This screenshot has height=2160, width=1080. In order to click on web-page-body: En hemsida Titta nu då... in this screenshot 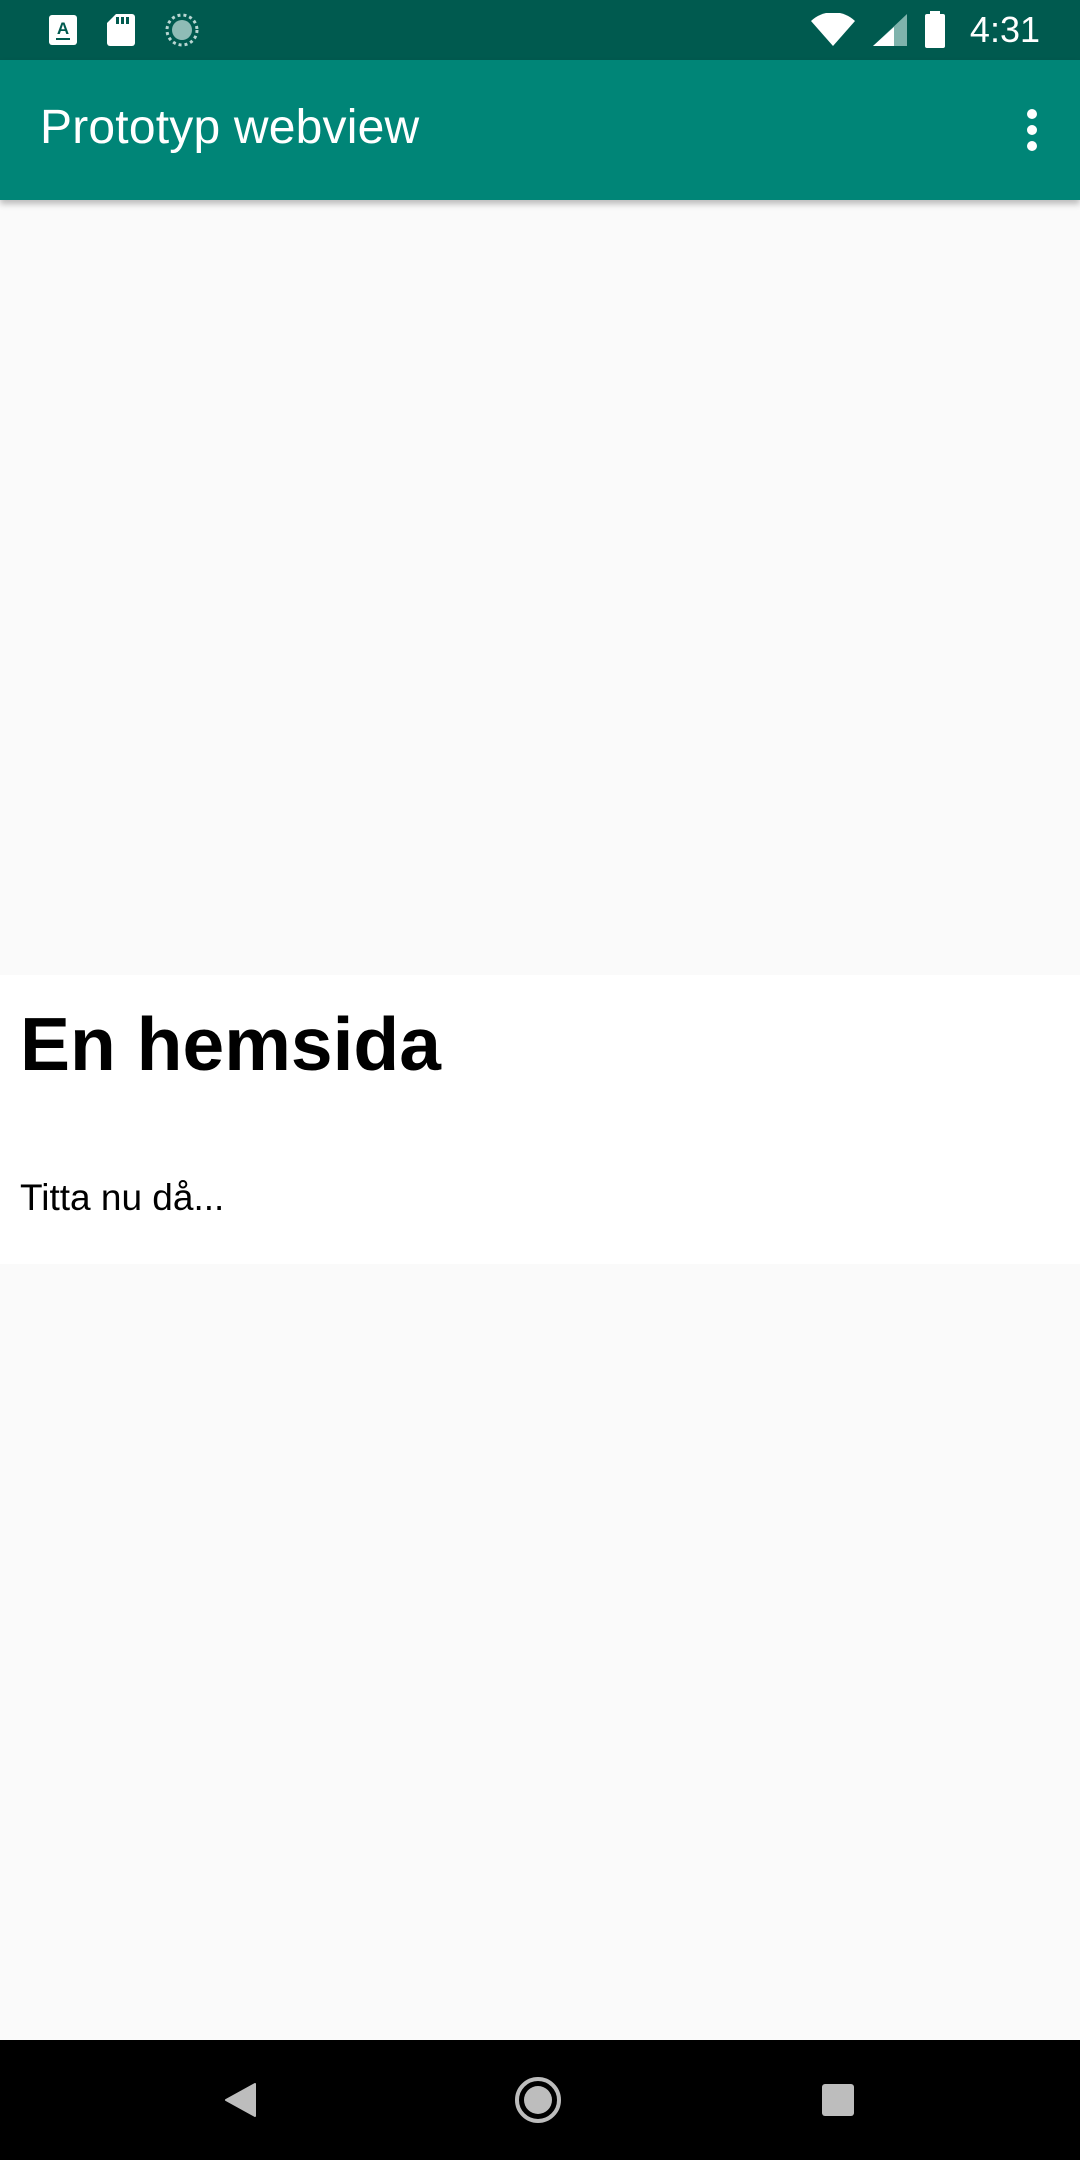, I will do `click(540, 1119)`.